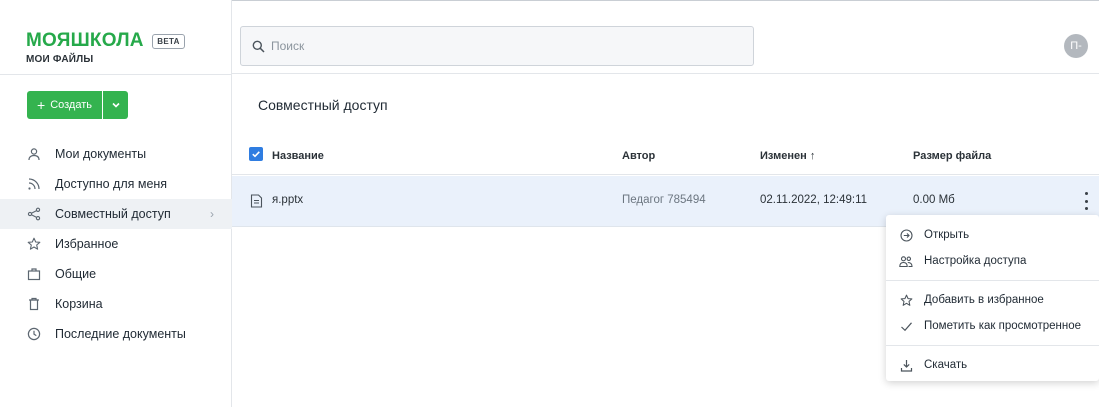 This screenshot has height=407, width=1099. What do you see at coordinates (256, 201) in the screenshot?
I see `document-icon` at bounding box center [256, 201].